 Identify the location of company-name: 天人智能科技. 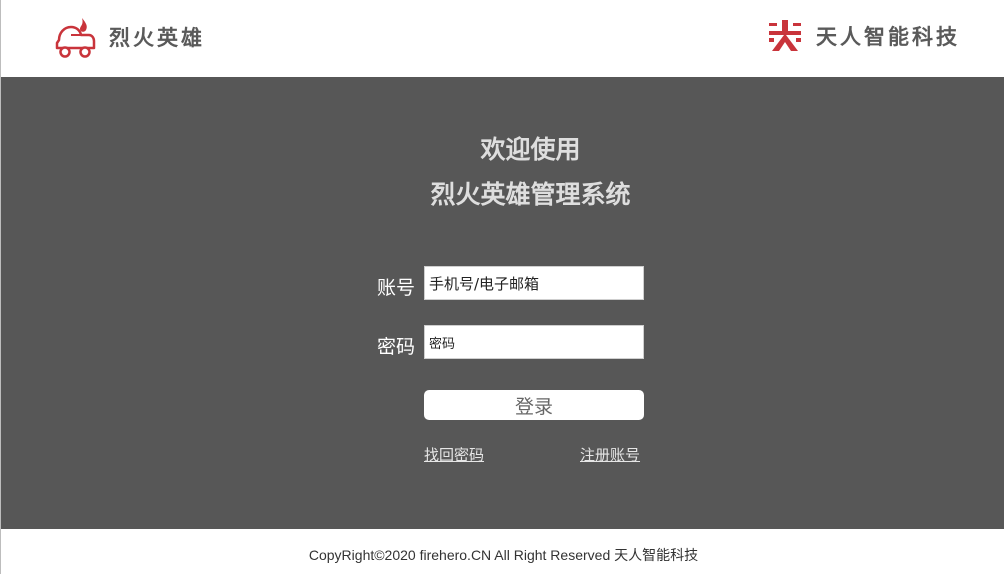
(888, 36).